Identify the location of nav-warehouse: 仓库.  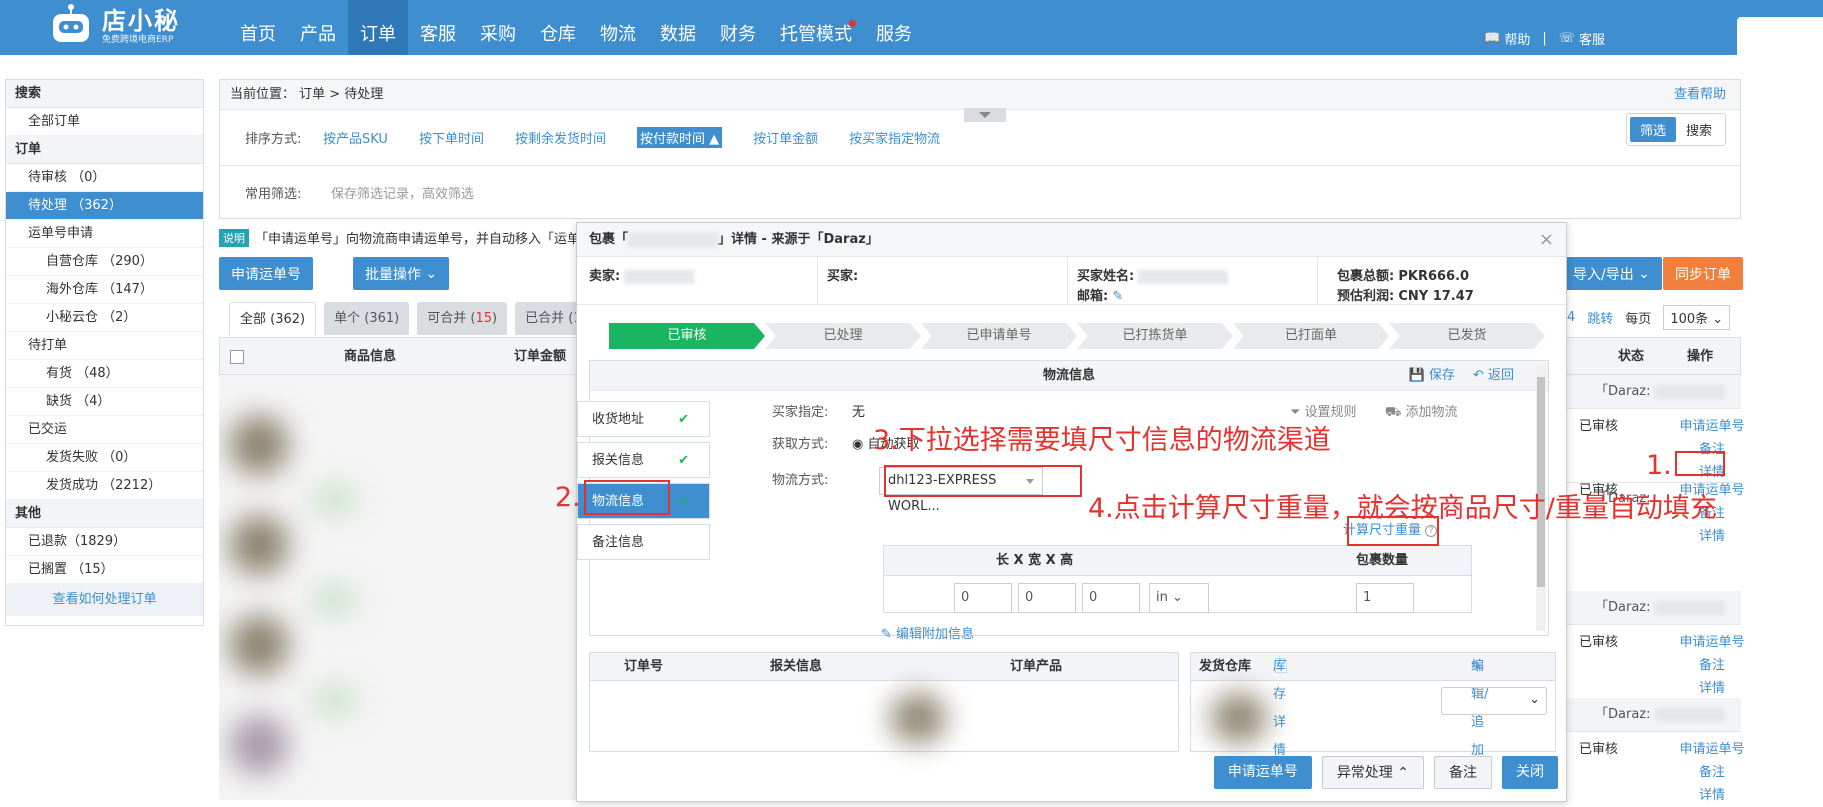
(558, 27).